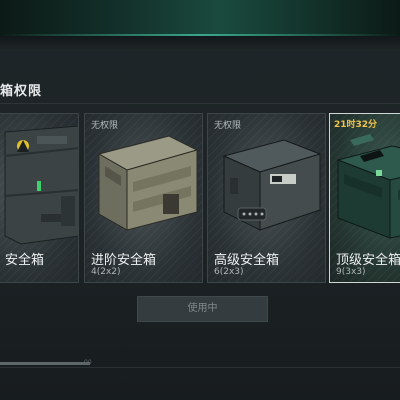  I want to click on case-name: 高级安全箱, so click(247, 260).